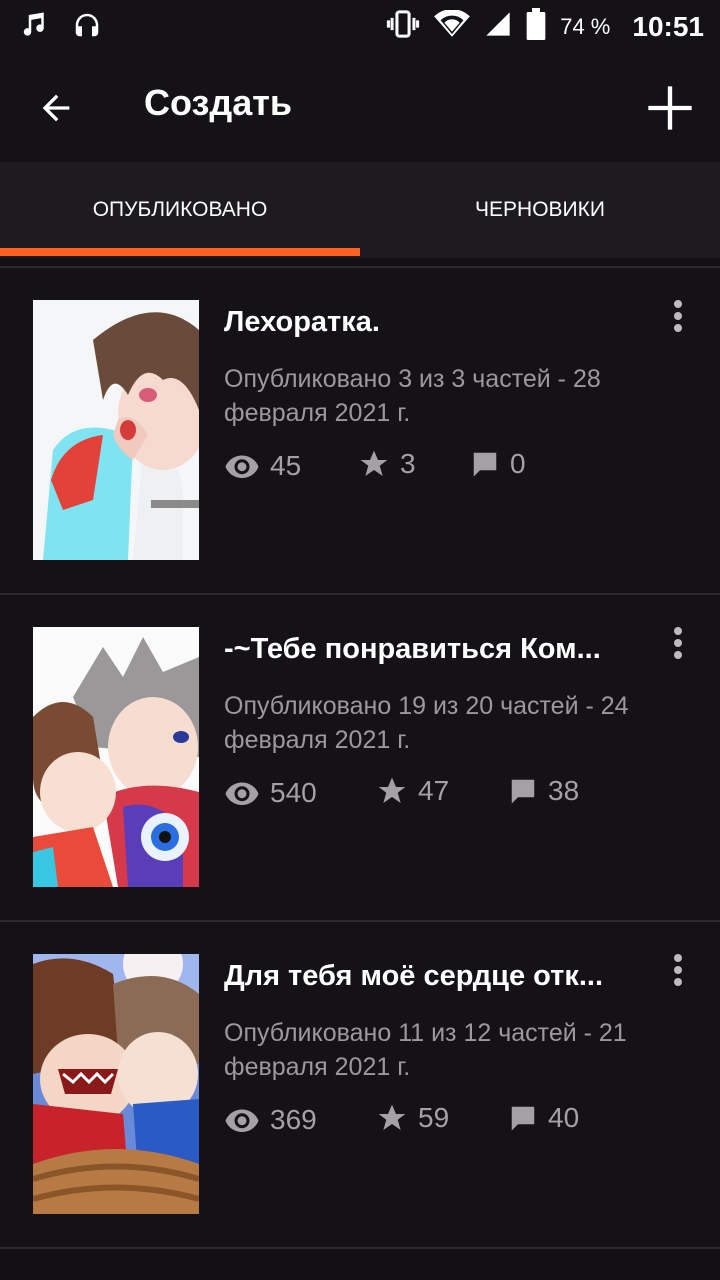  I want to click on tab-indicator, so click(180, 252).